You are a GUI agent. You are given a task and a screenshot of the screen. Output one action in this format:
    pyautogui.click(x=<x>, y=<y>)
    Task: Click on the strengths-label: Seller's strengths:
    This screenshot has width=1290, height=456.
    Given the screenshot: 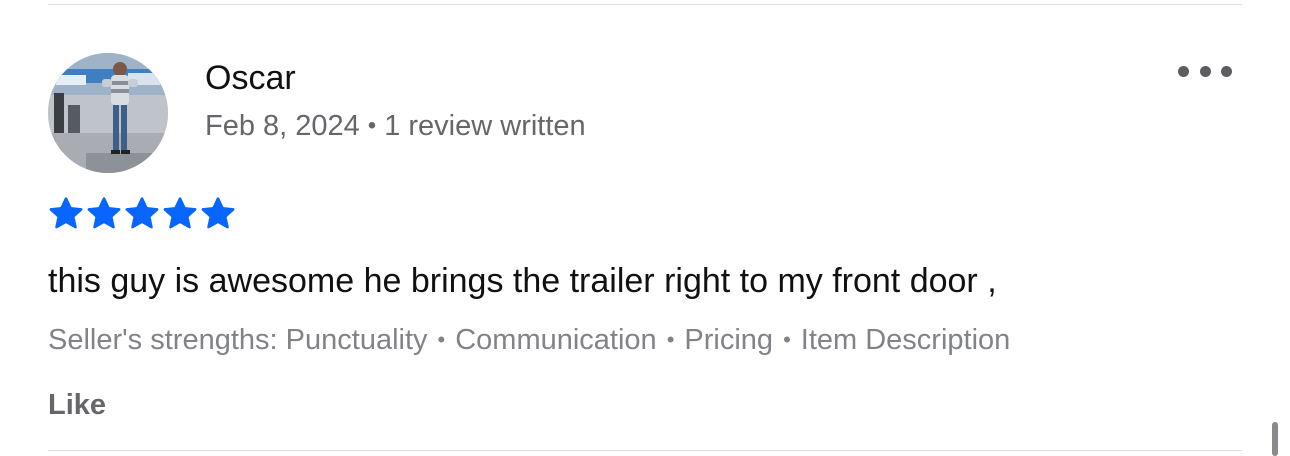 What is the action you would take?
    pyautogui.click(x=163, y=340)
    